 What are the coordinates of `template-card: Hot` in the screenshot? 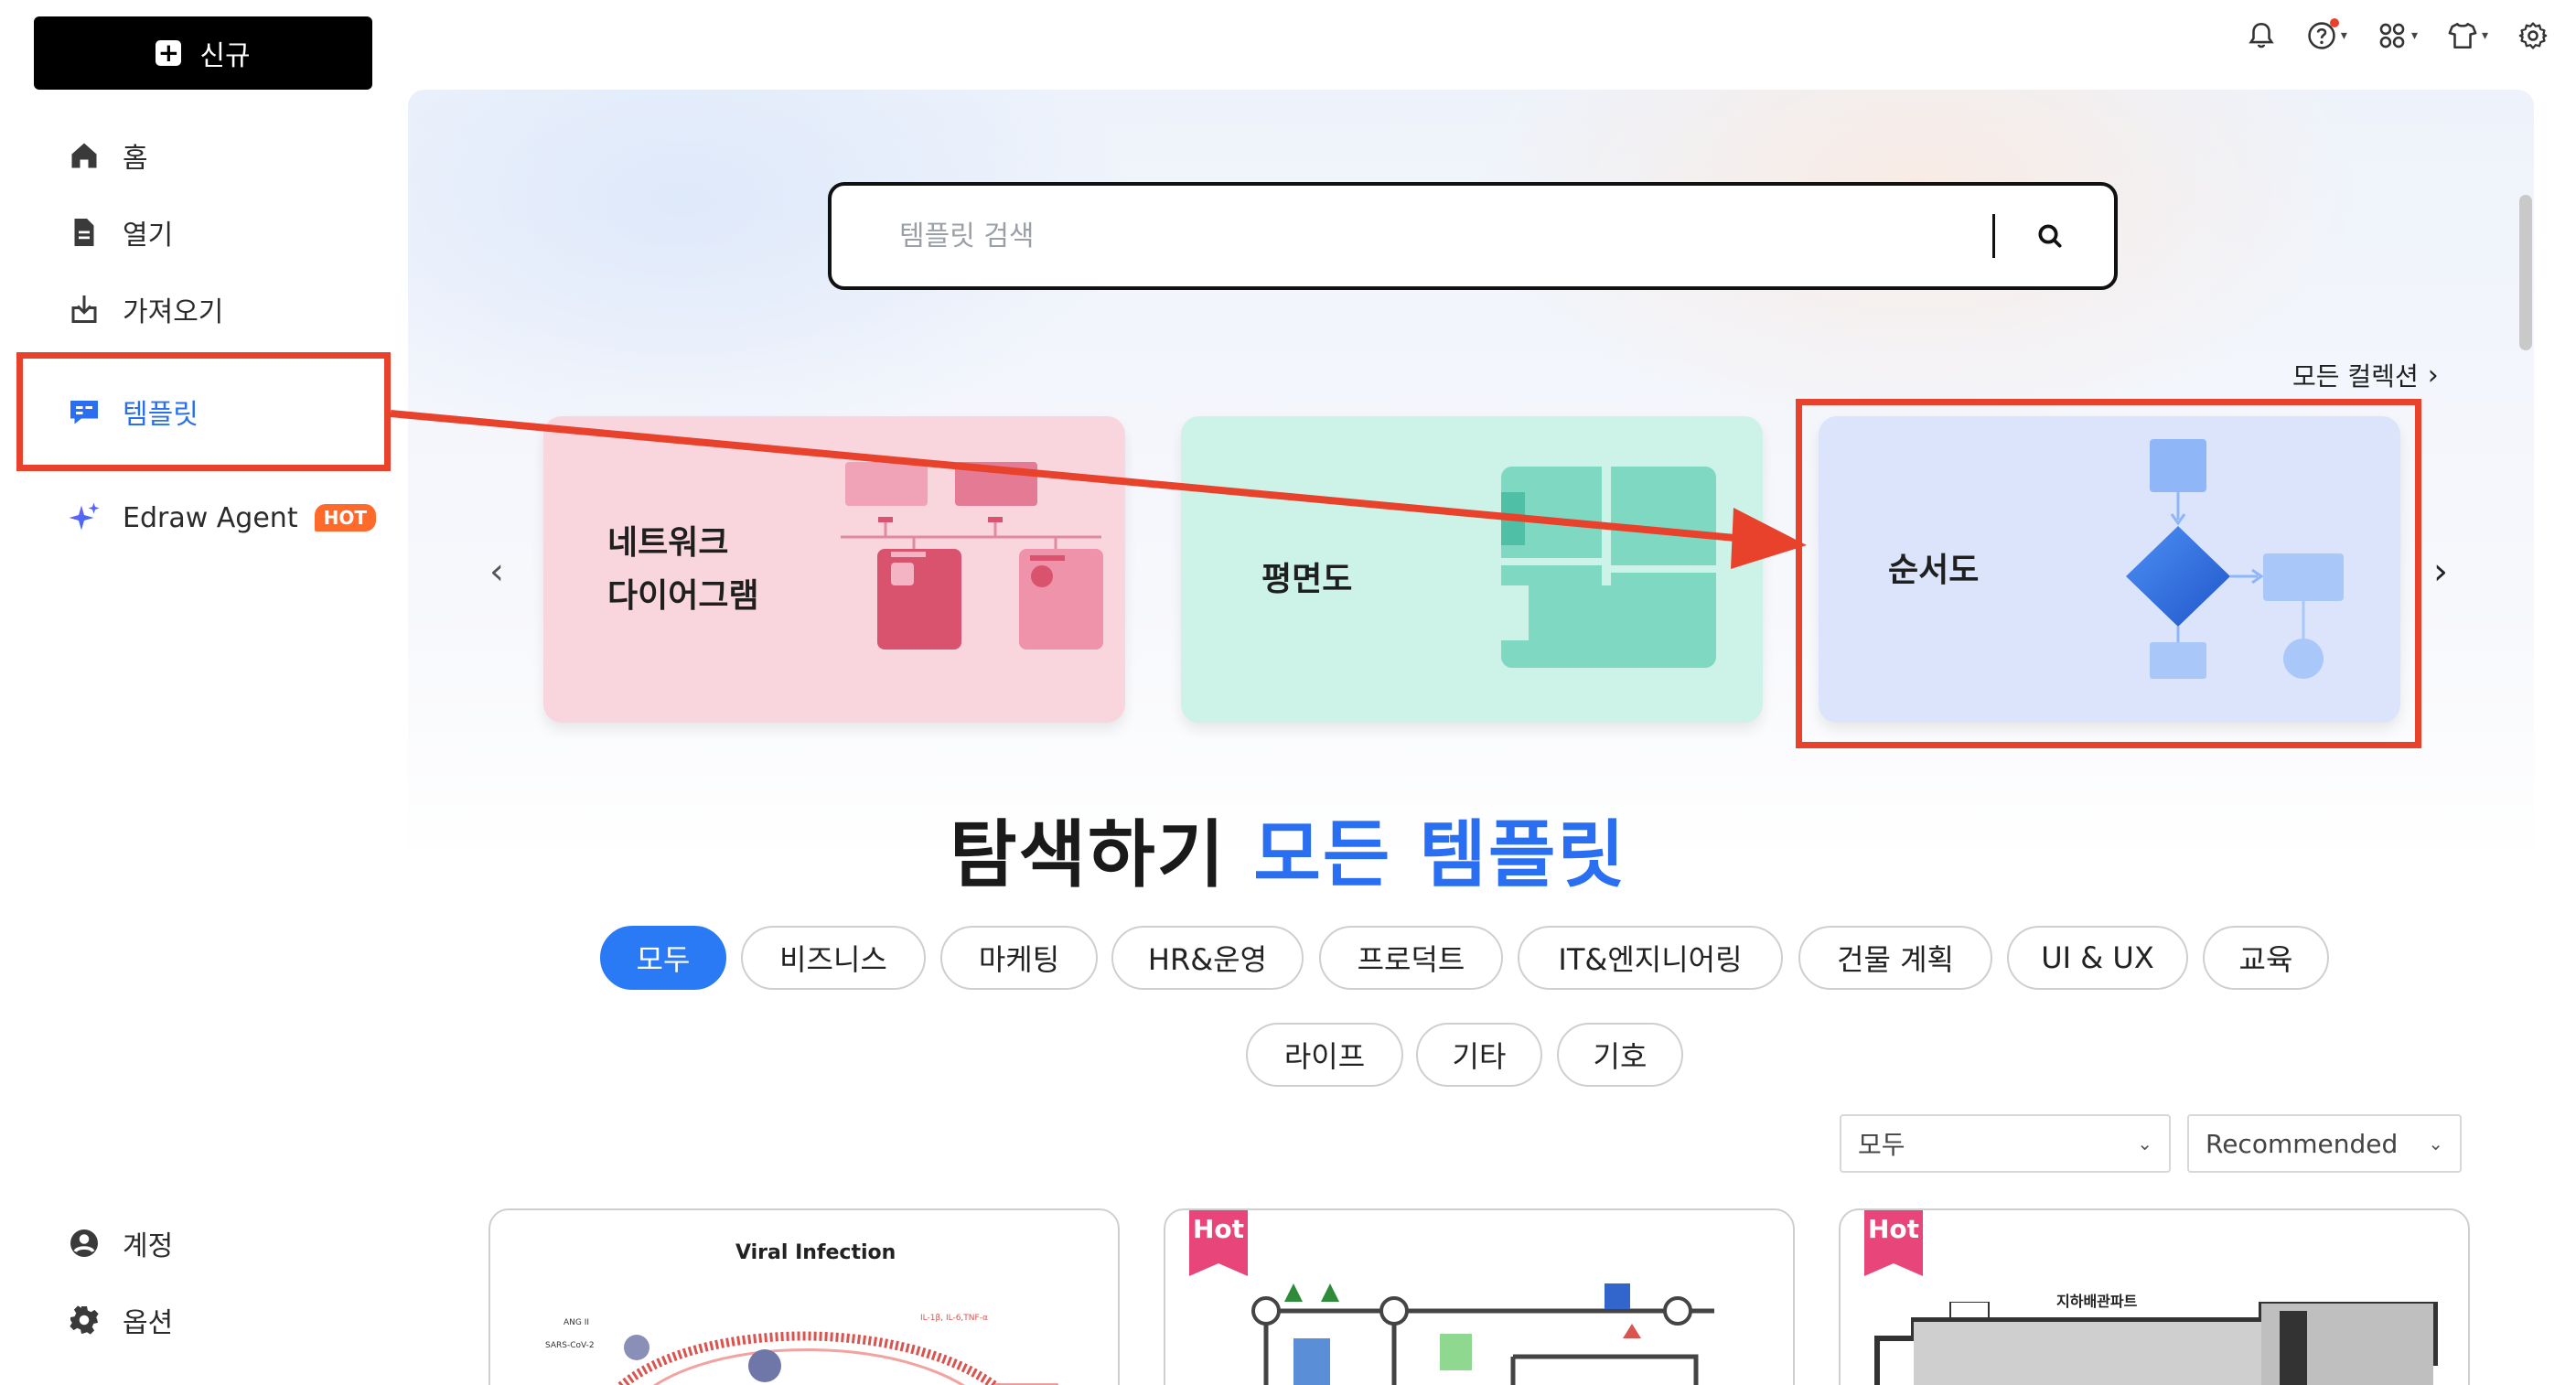 It's located at (1479, 1296).